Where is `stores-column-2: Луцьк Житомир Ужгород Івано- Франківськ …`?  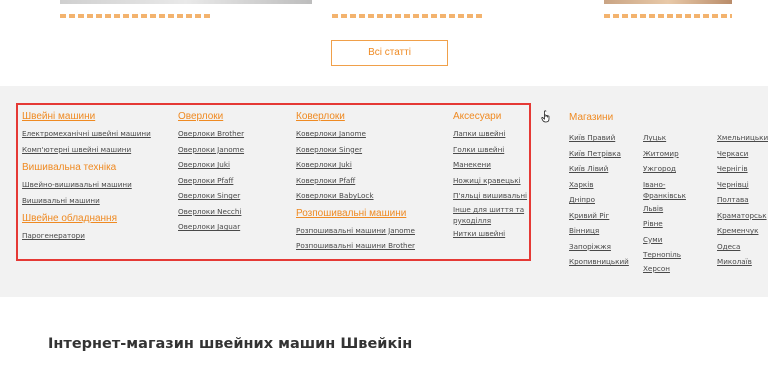 stores-column-2: Луцьк Житомир Ужгород Івано- Франківськ … is located at coordinates (664, 202).